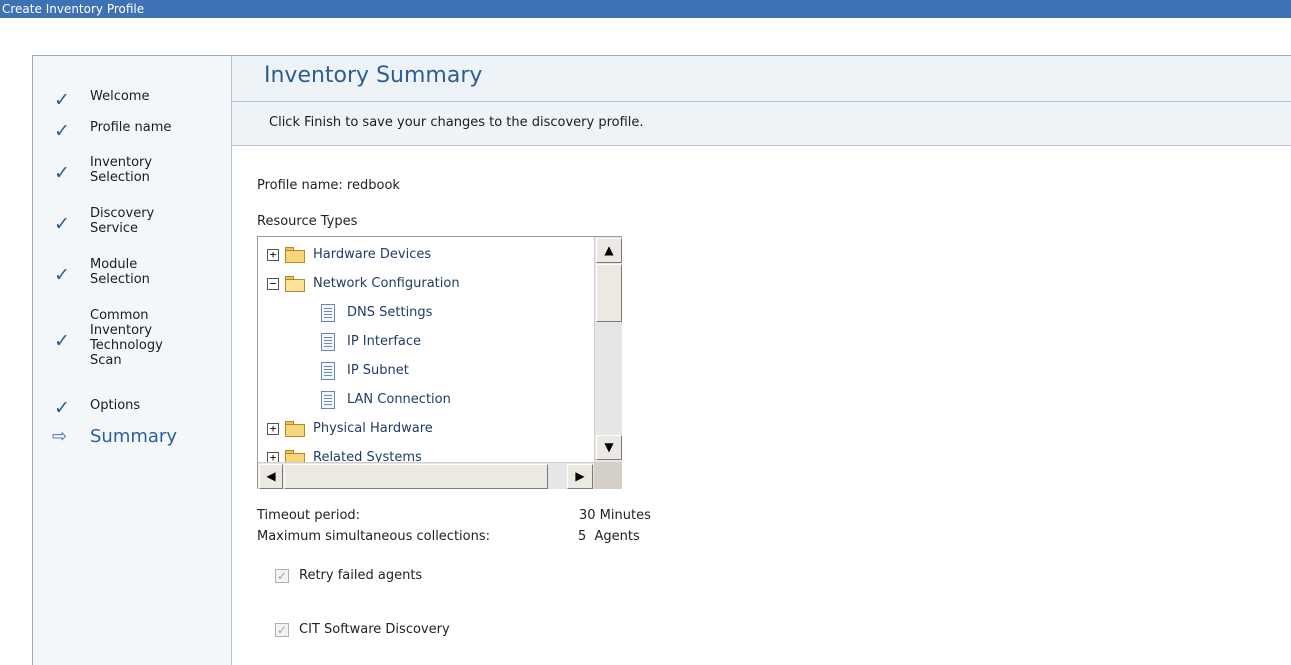 The width and height of the screenshot is (1291, 665). Describe the element at coordinates (609, 250) in the screenshot. I see `scroll-up-icon: ▲` at that location.